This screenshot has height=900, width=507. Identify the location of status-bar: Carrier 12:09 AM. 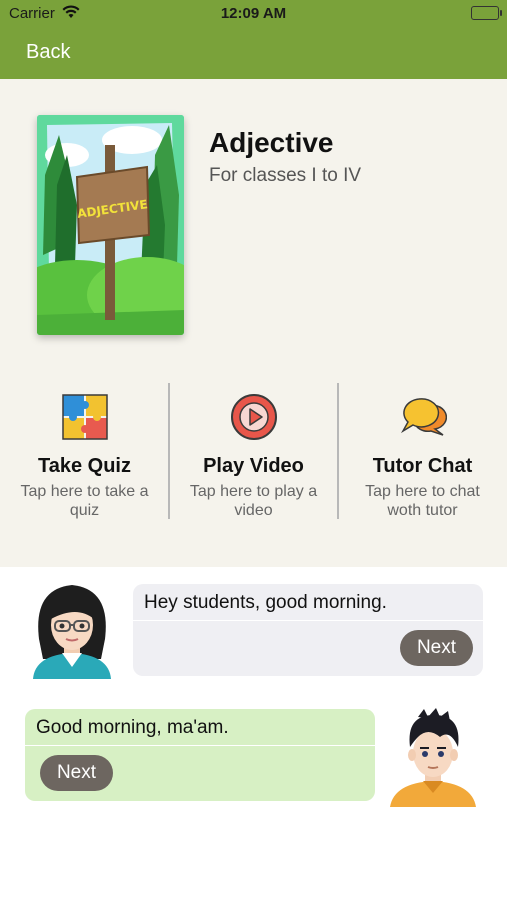
(253, 14).